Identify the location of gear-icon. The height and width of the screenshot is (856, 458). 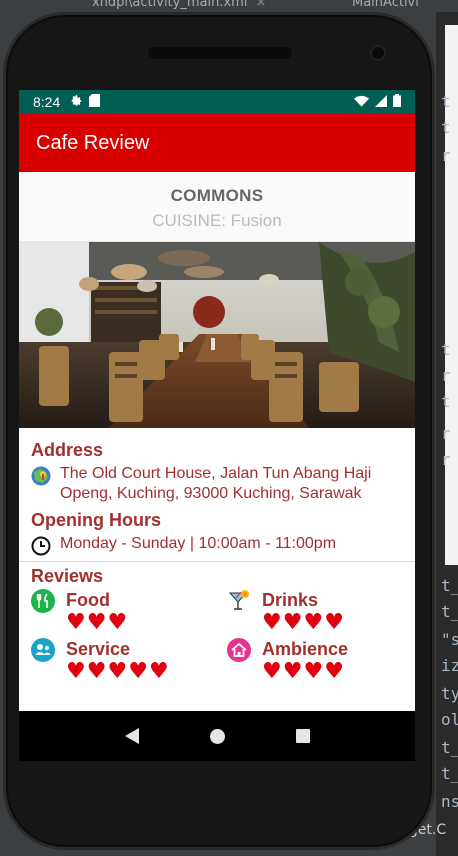
(76, 102).